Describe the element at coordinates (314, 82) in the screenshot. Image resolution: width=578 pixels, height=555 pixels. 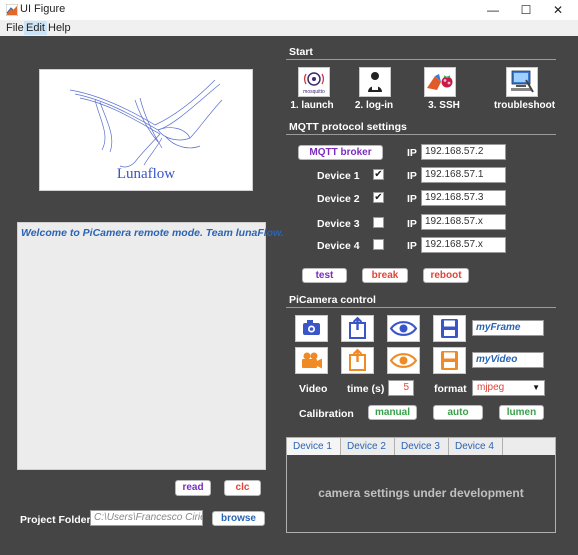
I see `mosquitto-icon: mosquitto` at that location.